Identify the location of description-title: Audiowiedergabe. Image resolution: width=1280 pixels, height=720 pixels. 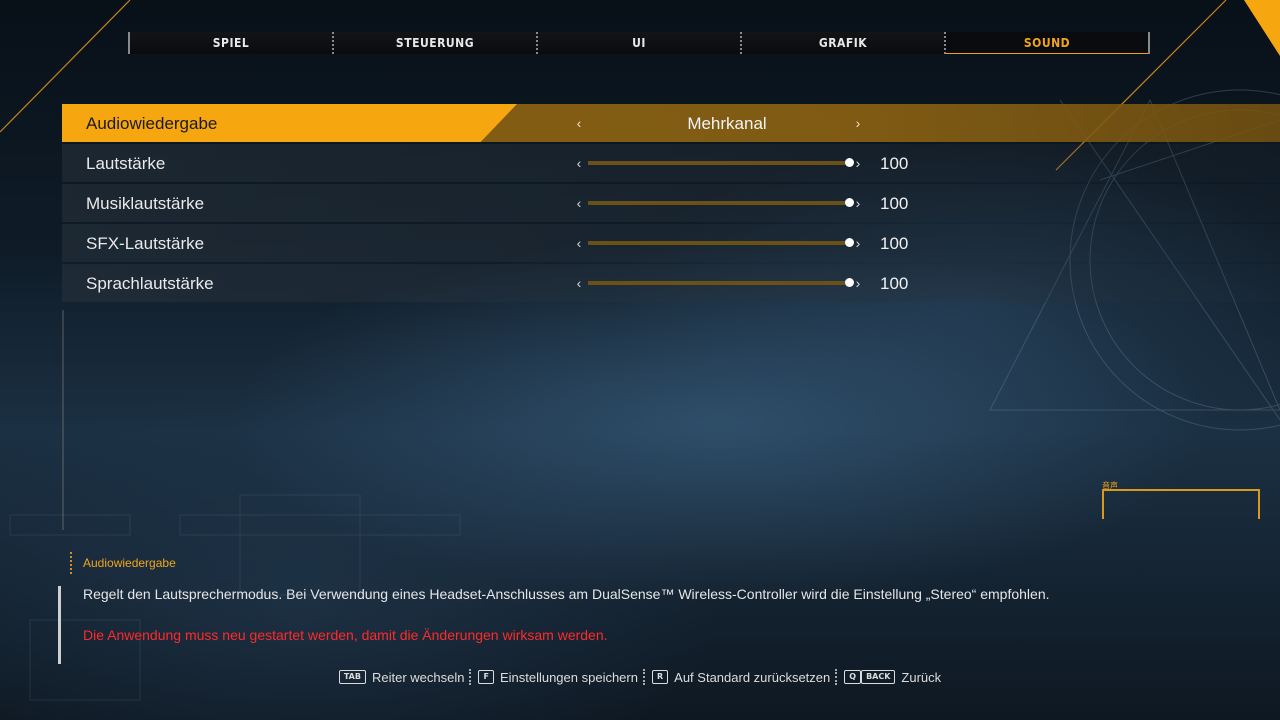
(129, 563).